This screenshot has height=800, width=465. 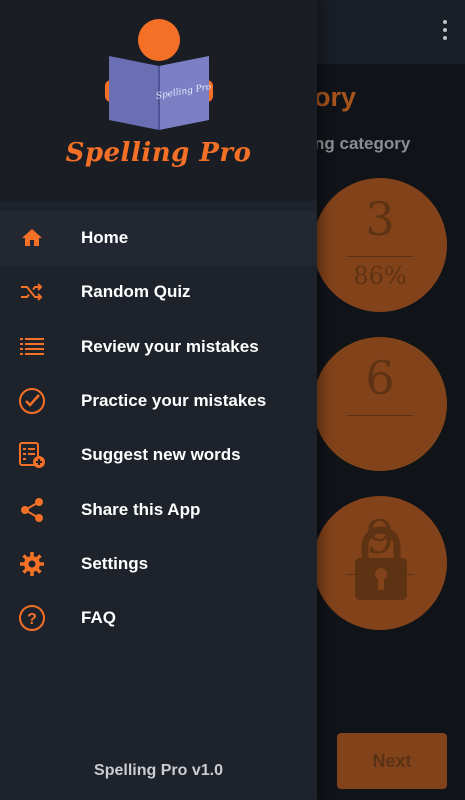 I want to click on menu-item-label: FAQ, so click(x=98, y=618).